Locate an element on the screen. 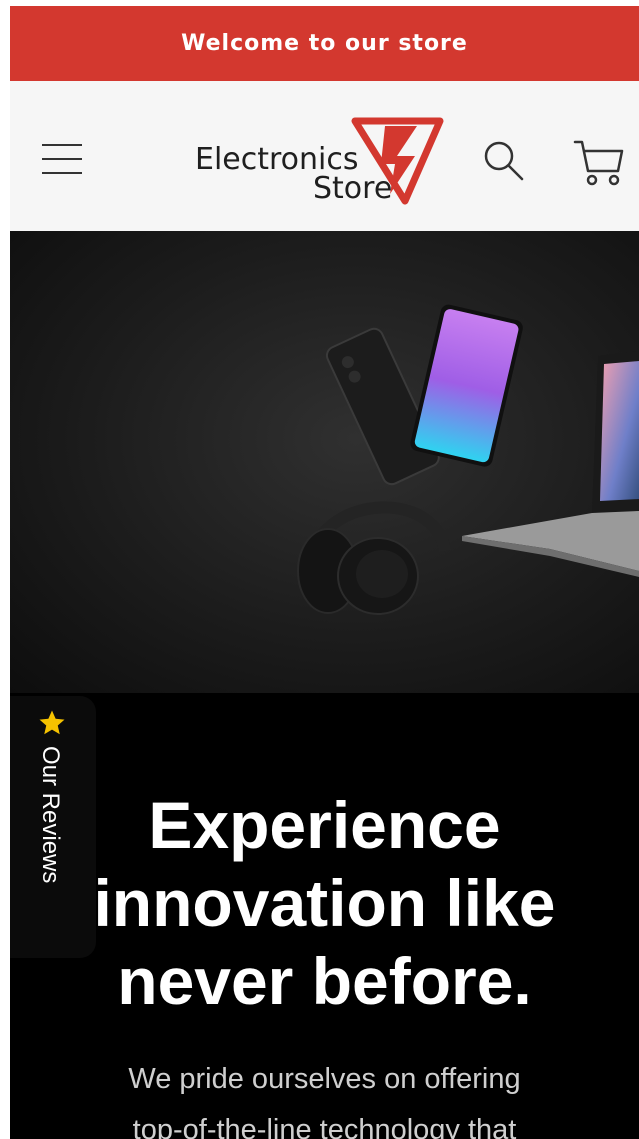  cart-button is located at coordinates (599, 164).